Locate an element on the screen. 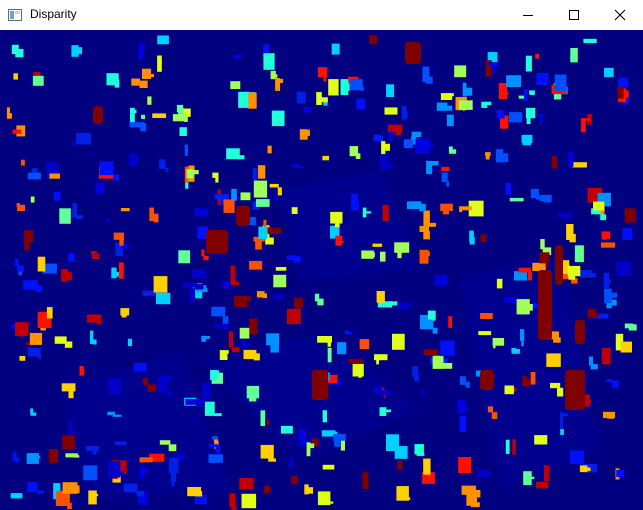 This screenshot has height=510, width=643. maximize-button is located at coordinates (574, 15).